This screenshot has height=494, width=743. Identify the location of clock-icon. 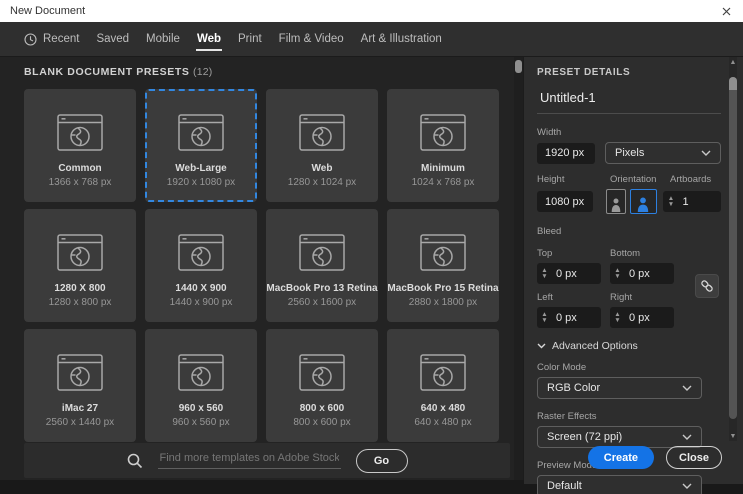
(30, 39).